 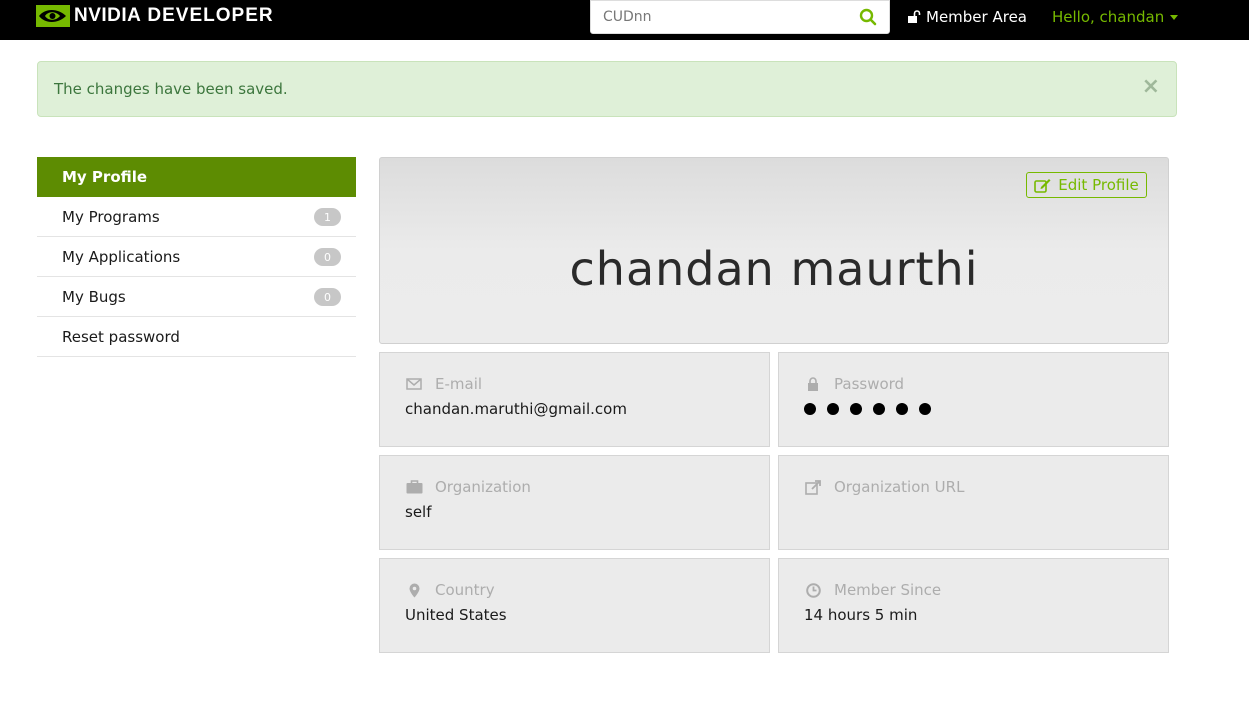 What do you see at coordinates (196, 177) in the screenshot?
I see `sidebar-item-my-profile: My Profile` at bounding box center [196, 177].